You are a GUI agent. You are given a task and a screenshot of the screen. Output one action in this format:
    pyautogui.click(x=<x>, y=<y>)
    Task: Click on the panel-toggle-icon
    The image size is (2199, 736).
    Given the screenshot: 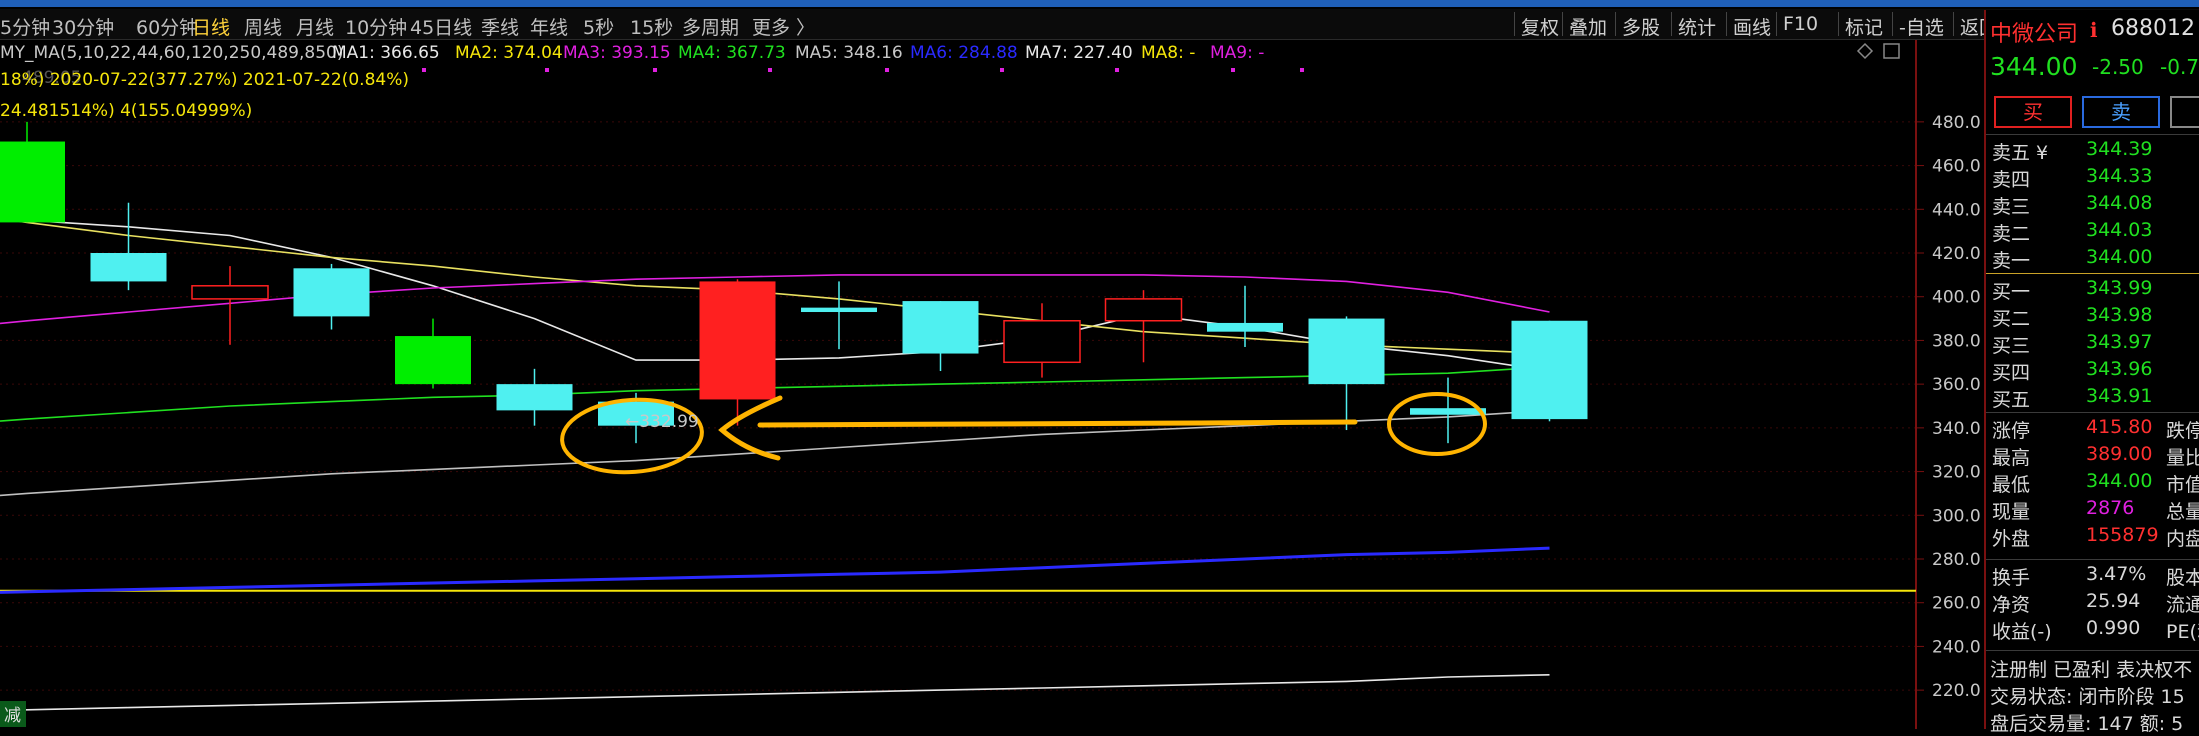 What is the action you would take?
    pyautogui.click(x=1891, y=51)
    